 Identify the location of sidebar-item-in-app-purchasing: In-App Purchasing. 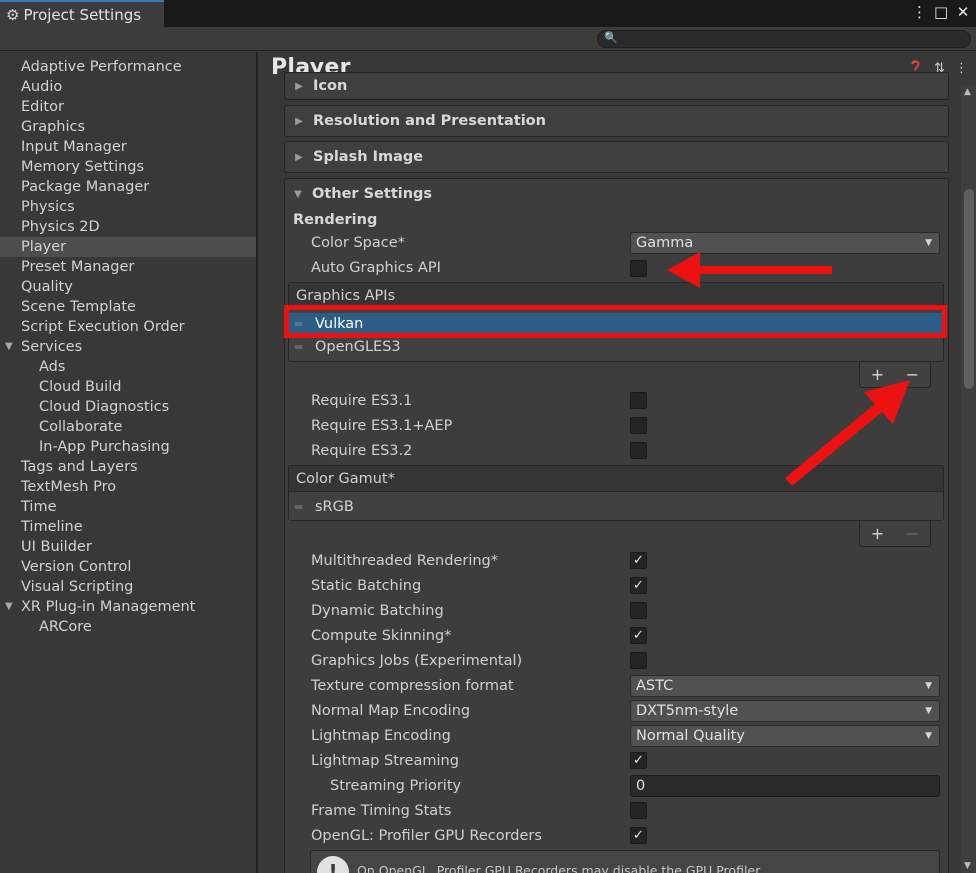
(128, 447).